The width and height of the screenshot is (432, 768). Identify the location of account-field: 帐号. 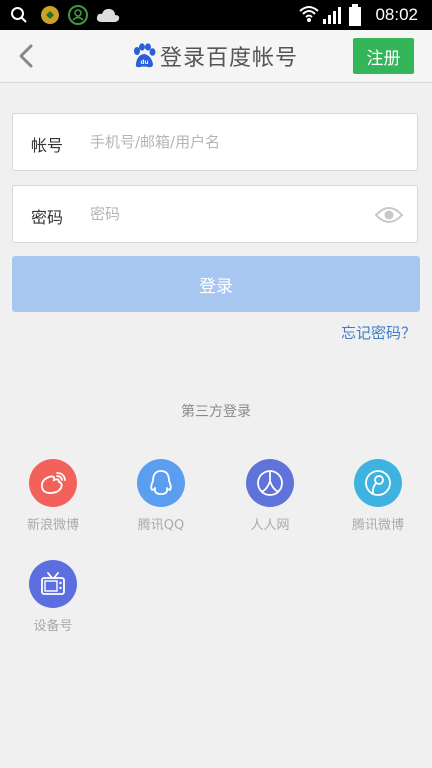
(215, 142).